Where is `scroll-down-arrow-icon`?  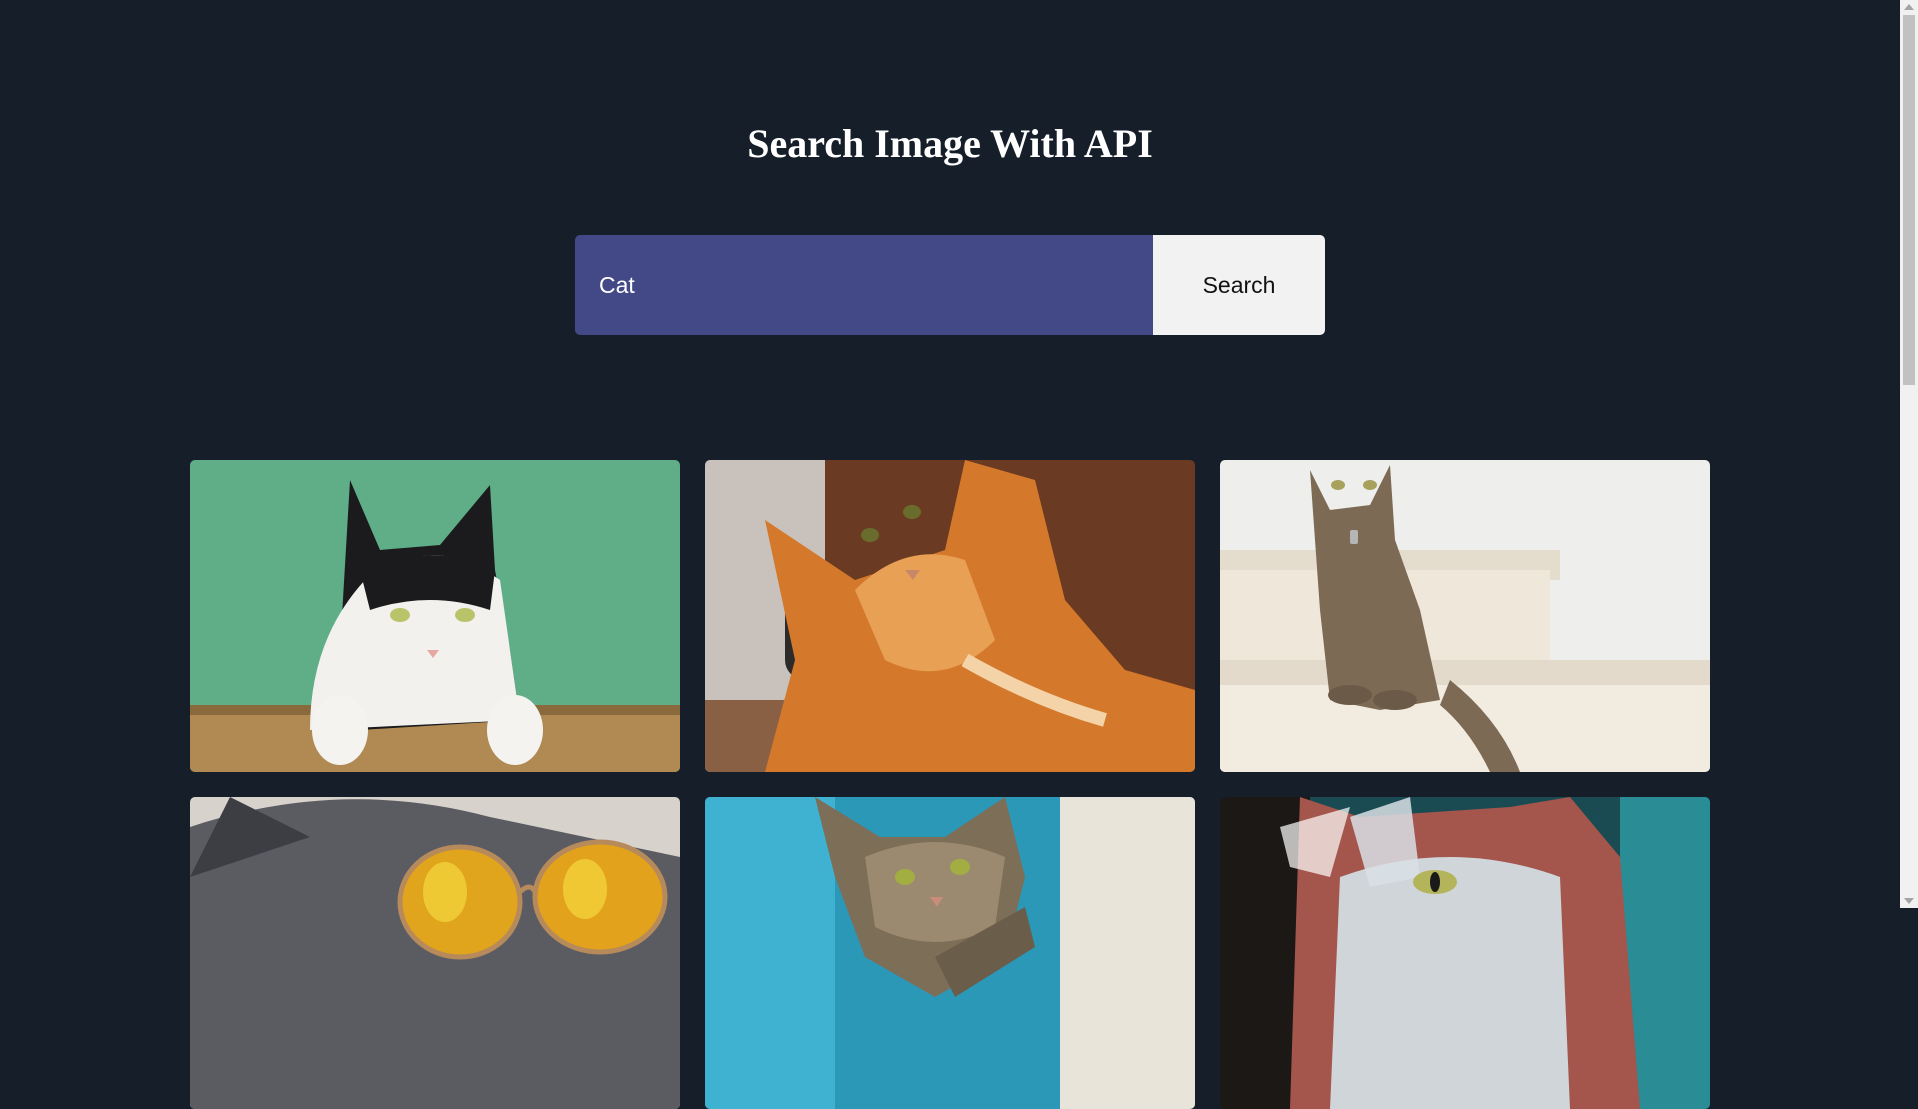
scroll-down-arrow-icon is located at coordinates (1909, 901).